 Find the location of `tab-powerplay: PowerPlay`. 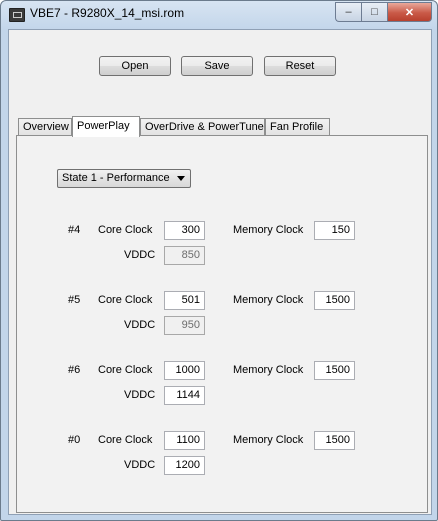

tab-powerplay: PowerPlay is located at coordinates (106, 126).